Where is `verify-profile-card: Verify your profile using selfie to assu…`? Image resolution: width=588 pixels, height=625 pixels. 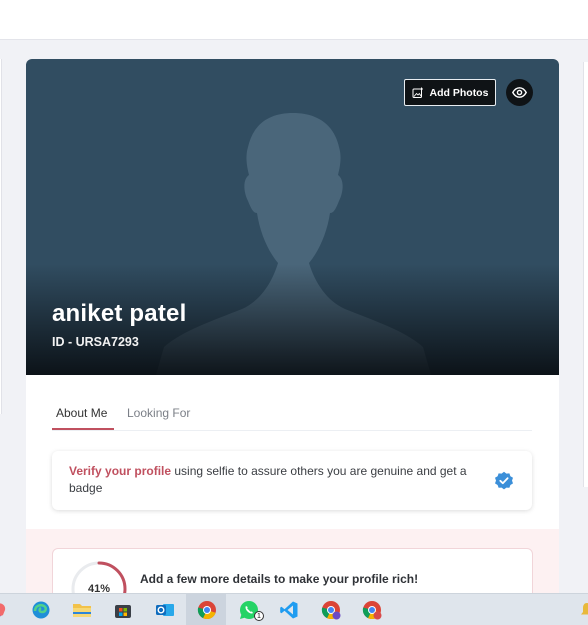
verify-profile-card: Verify your profile using selfie to assu… is located at coordinates (292, 480).